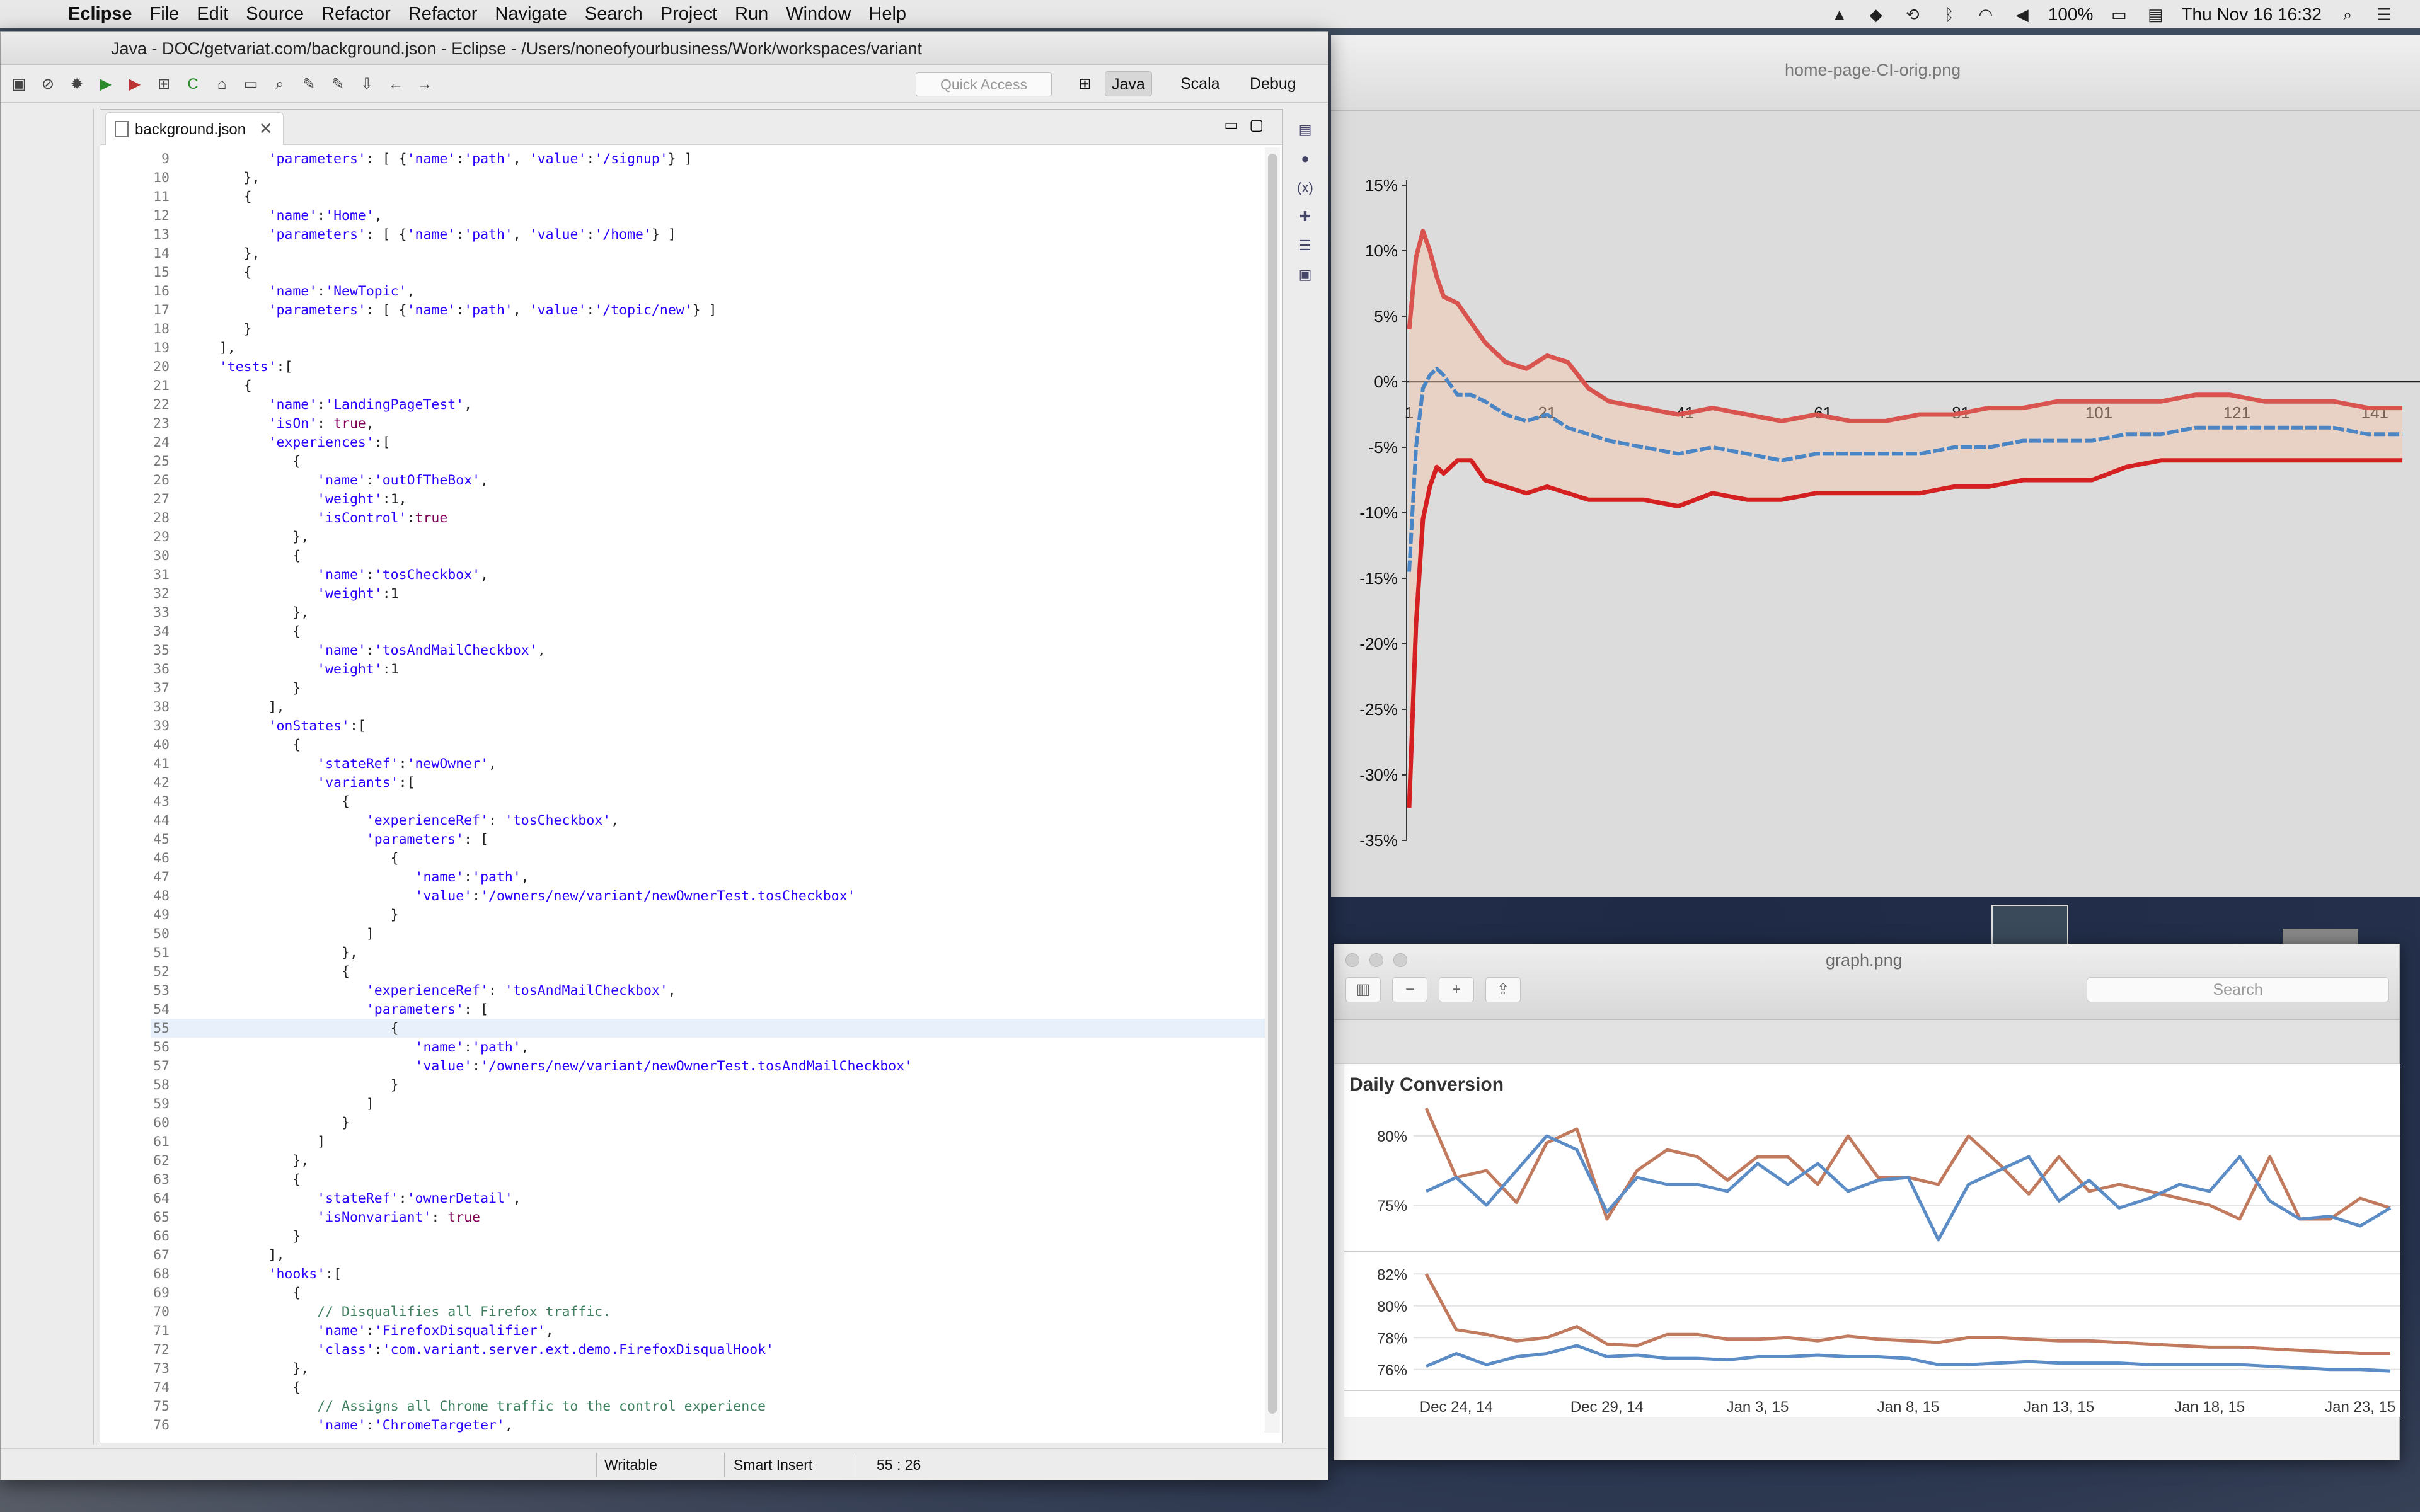 The image size is (2420, 1512). What do you see at coordinates (293, 442) in the screenshot?
I see `code-line: 'experiences':[` at bounding box center [293, 442].